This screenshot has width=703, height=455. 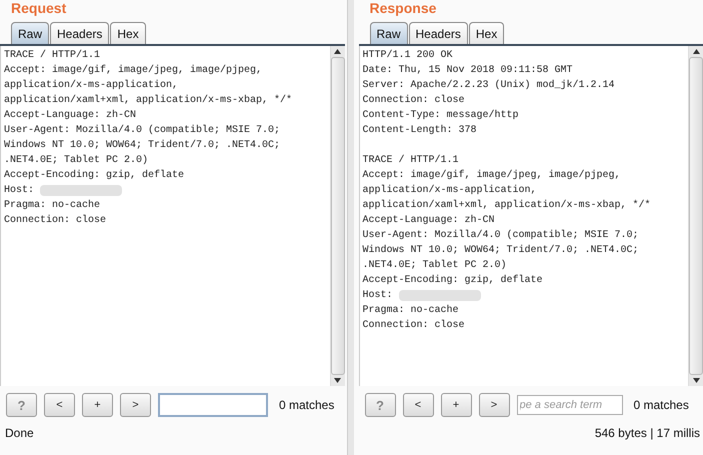 What do you see at coordinates (569, 405) in the screenshot?
I see `search-field: pe a search term` at bounding box center [569, 405].